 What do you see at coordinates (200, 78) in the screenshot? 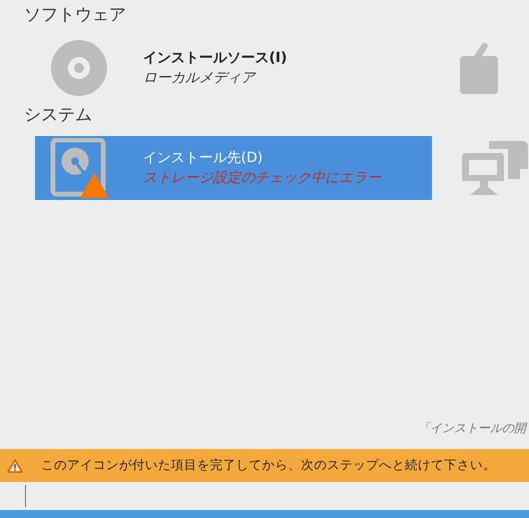
I see `spoke-status: ローカルメディア` at bounding box center [200, 78].